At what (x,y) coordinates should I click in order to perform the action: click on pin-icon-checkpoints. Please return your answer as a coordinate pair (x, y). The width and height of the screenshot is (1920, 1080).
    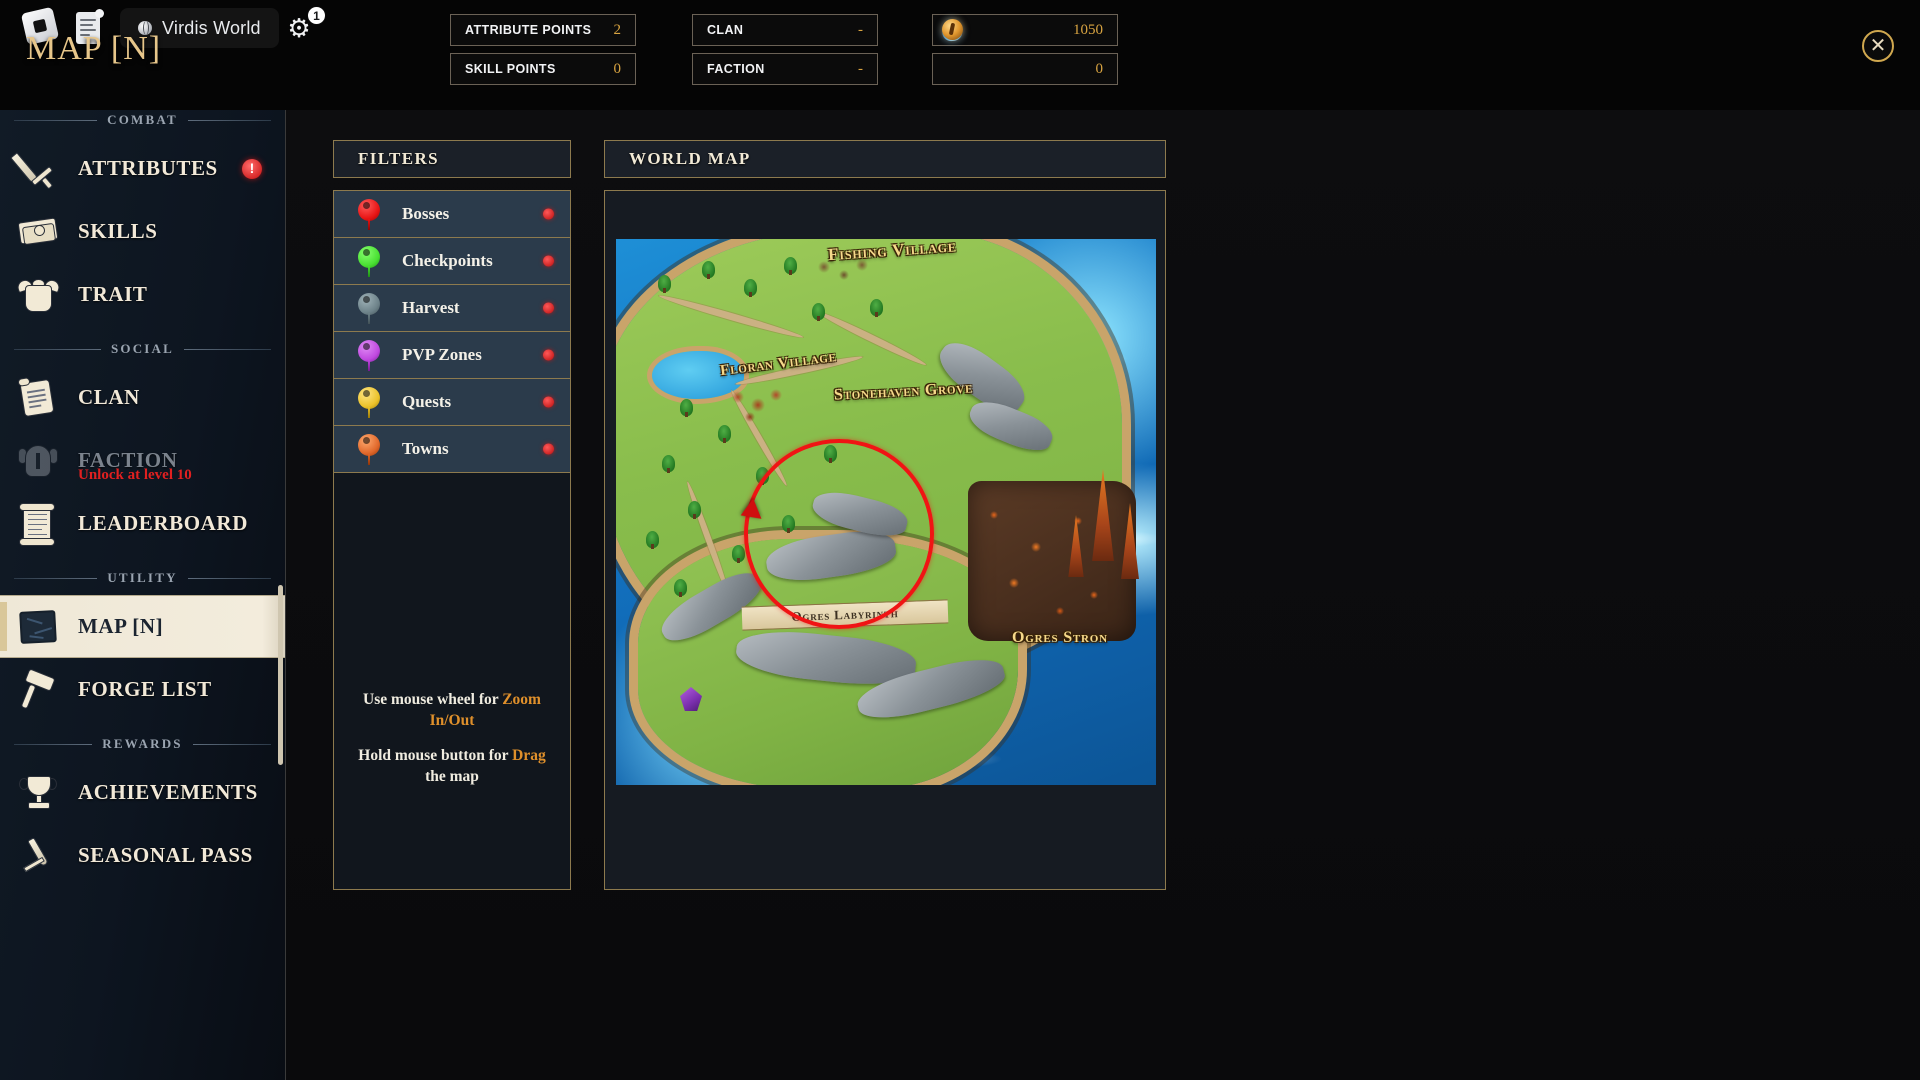
    Looking at the image, I should click on (369, 261).